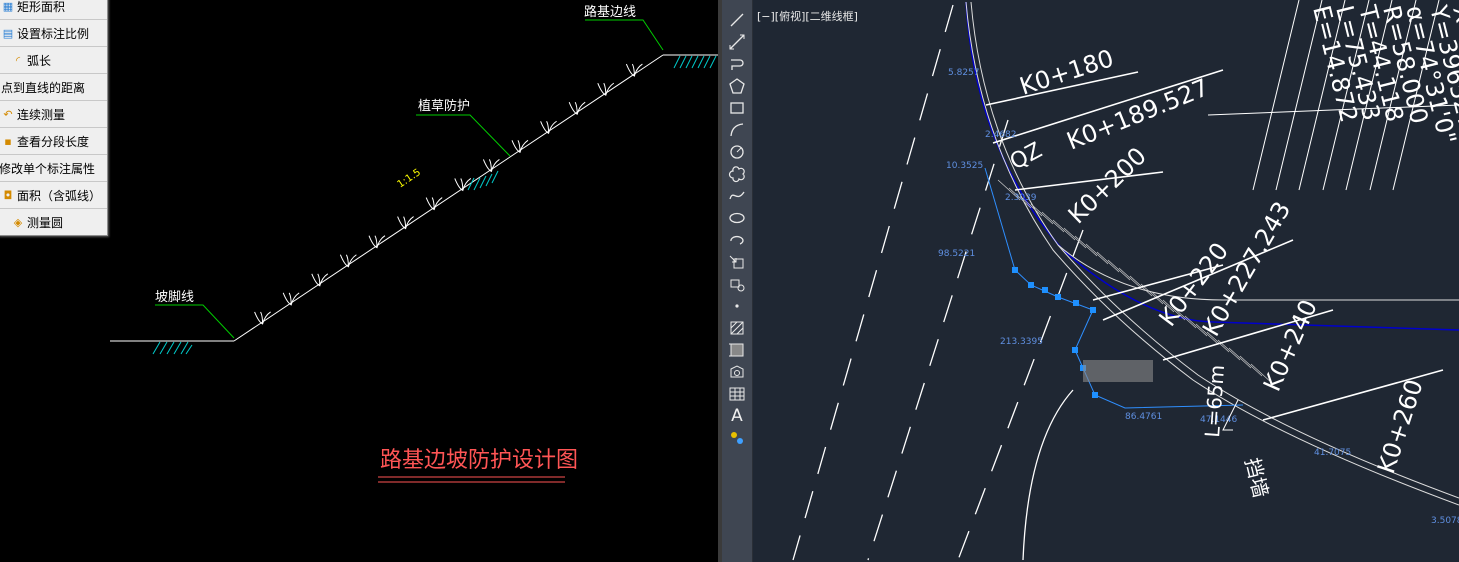  Describe the element at coordinates (8, 6) in the screenshot. I see `rectangle-area-icon: ▦` at that location.